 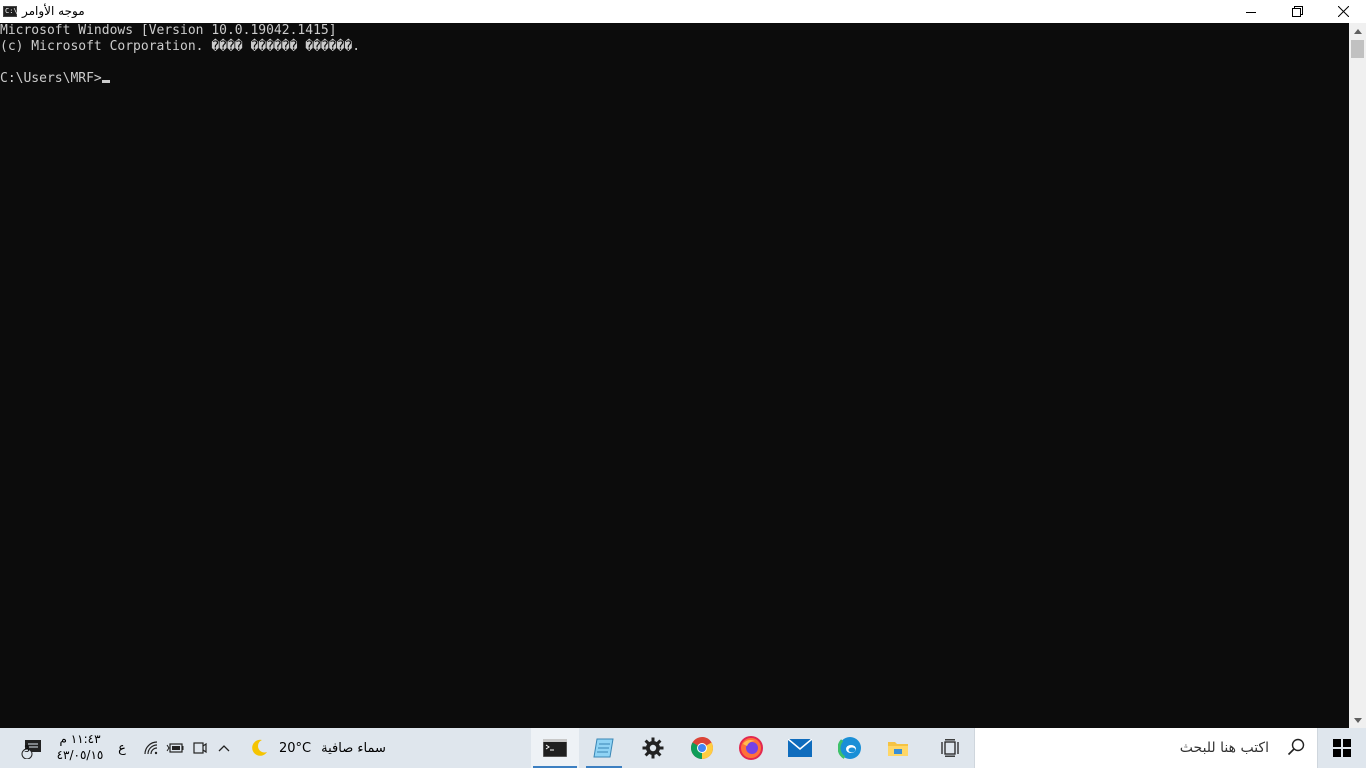 I want to click on taskbar-app-notepad, so click(x=604, y=748).